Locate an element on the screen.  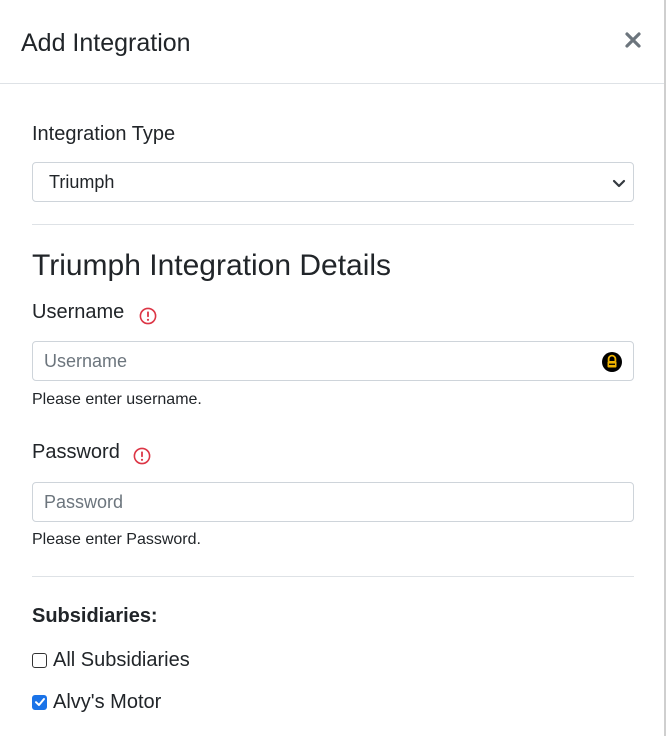
username-placeholder: Username is located at coordinates (86, 360).